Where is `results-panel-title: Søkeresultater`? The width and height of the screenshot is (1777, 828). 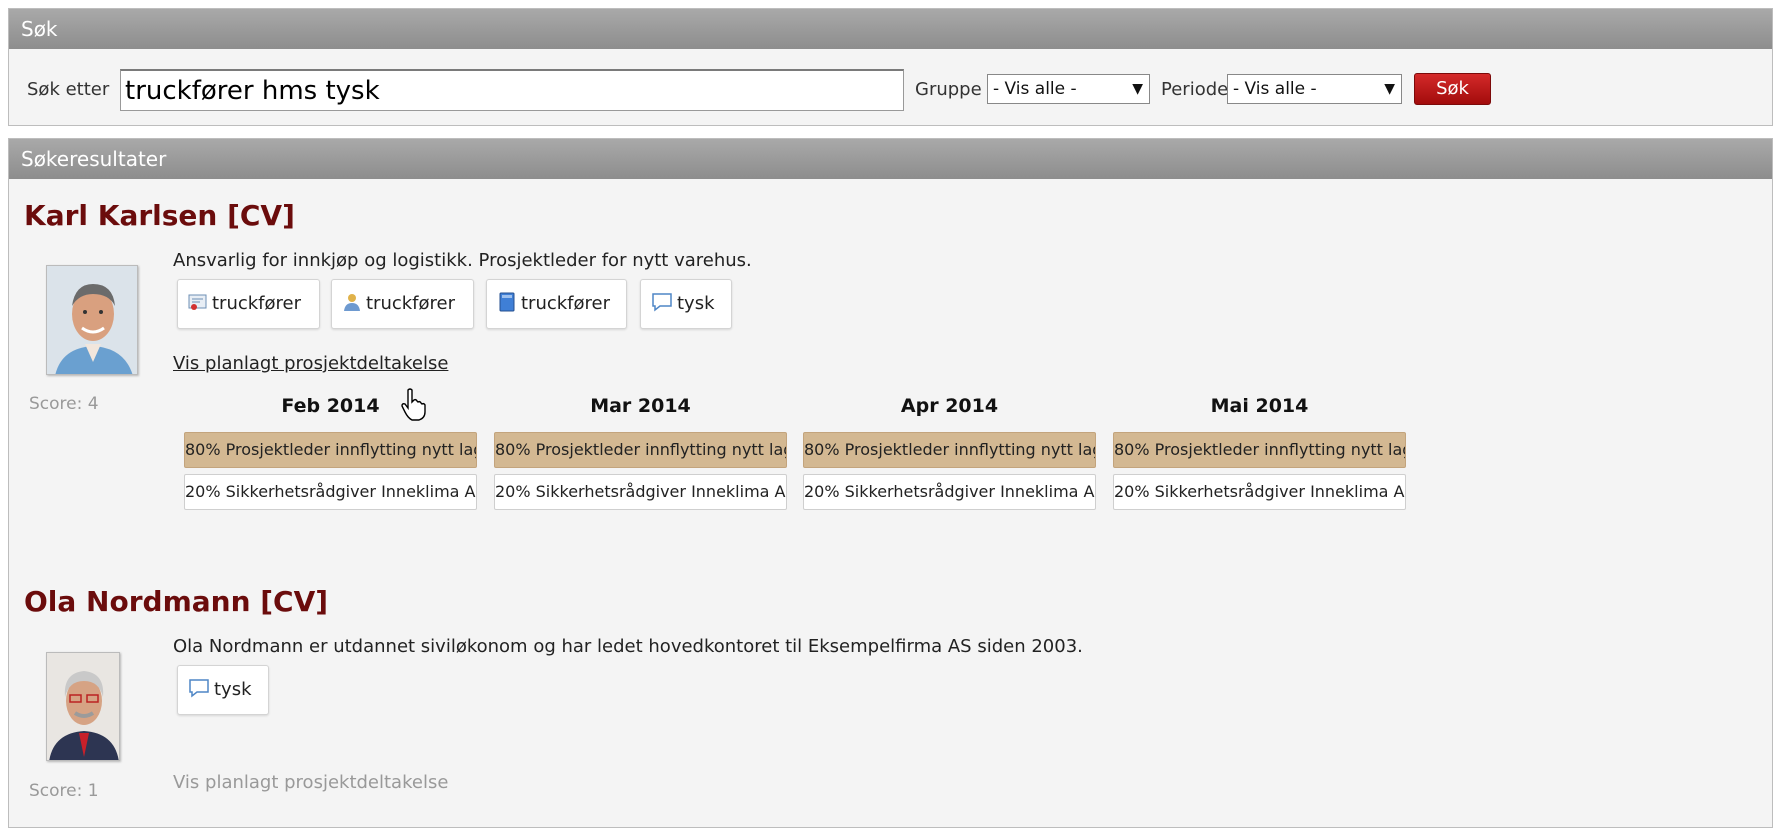 results-panel-title: Søkeresultater is located at coordinates (890, 159).